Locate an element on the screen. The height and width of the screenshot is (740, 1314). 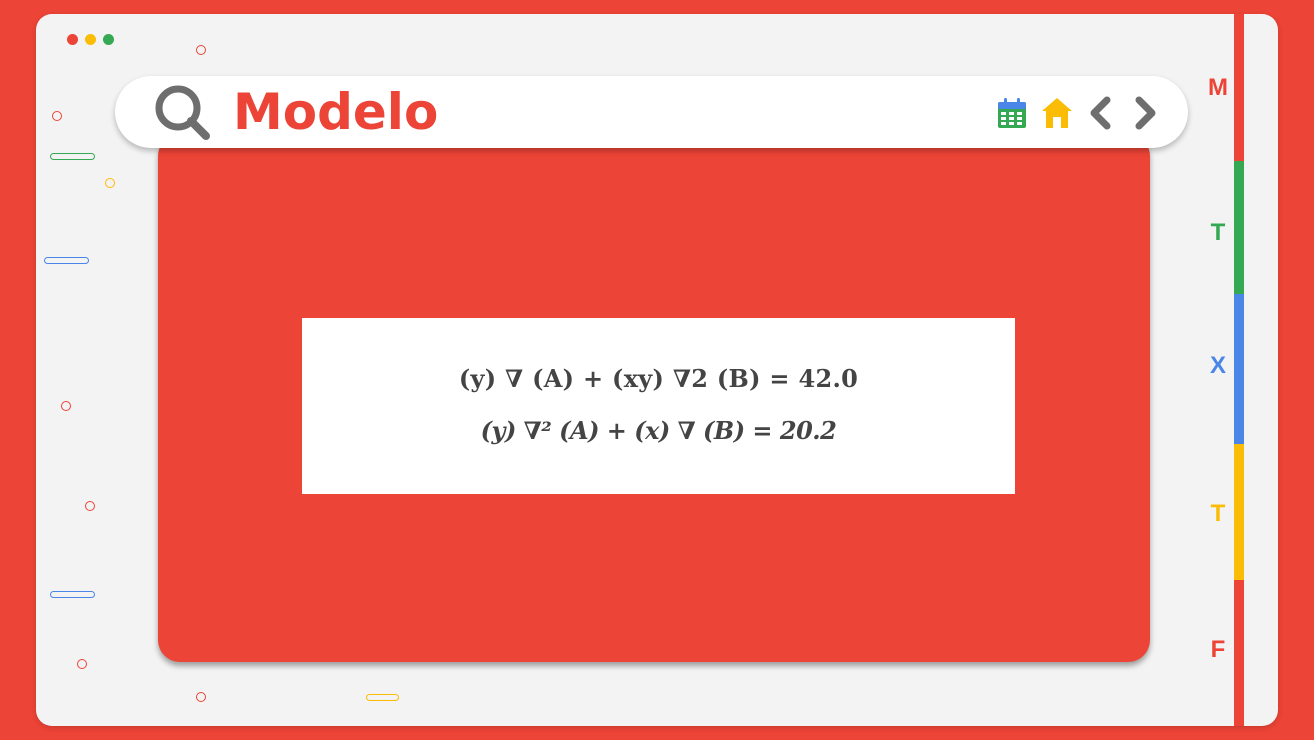
chevron-right-icon is located at coordinates (1145, 113).